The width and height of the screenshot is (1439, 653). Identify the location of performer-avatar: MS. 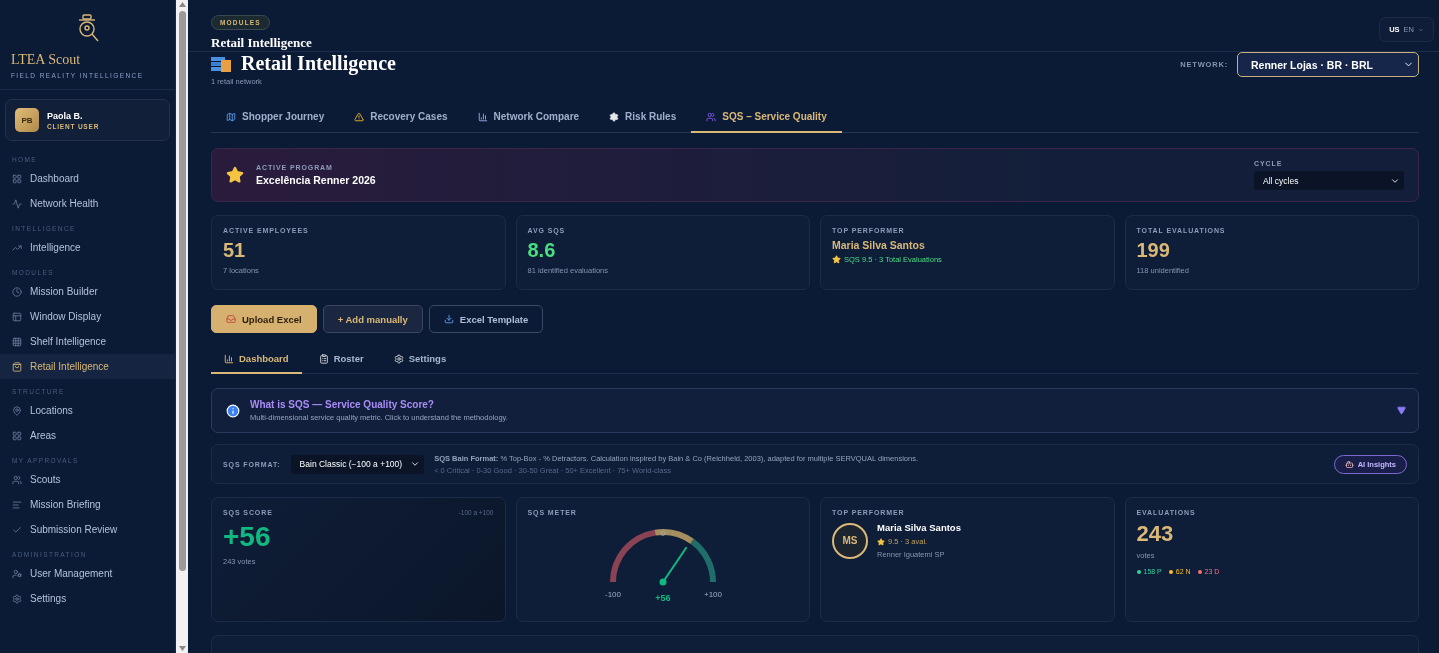
(850, 540).